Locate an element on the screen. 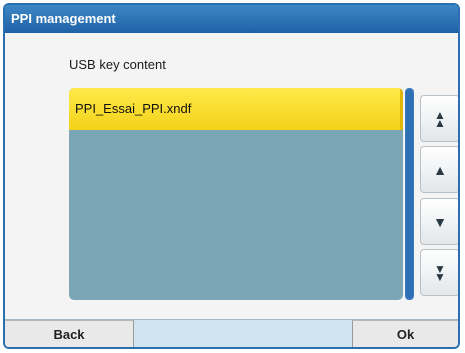  scroll-down-button: ▼ is located at coordinates (439, 221).